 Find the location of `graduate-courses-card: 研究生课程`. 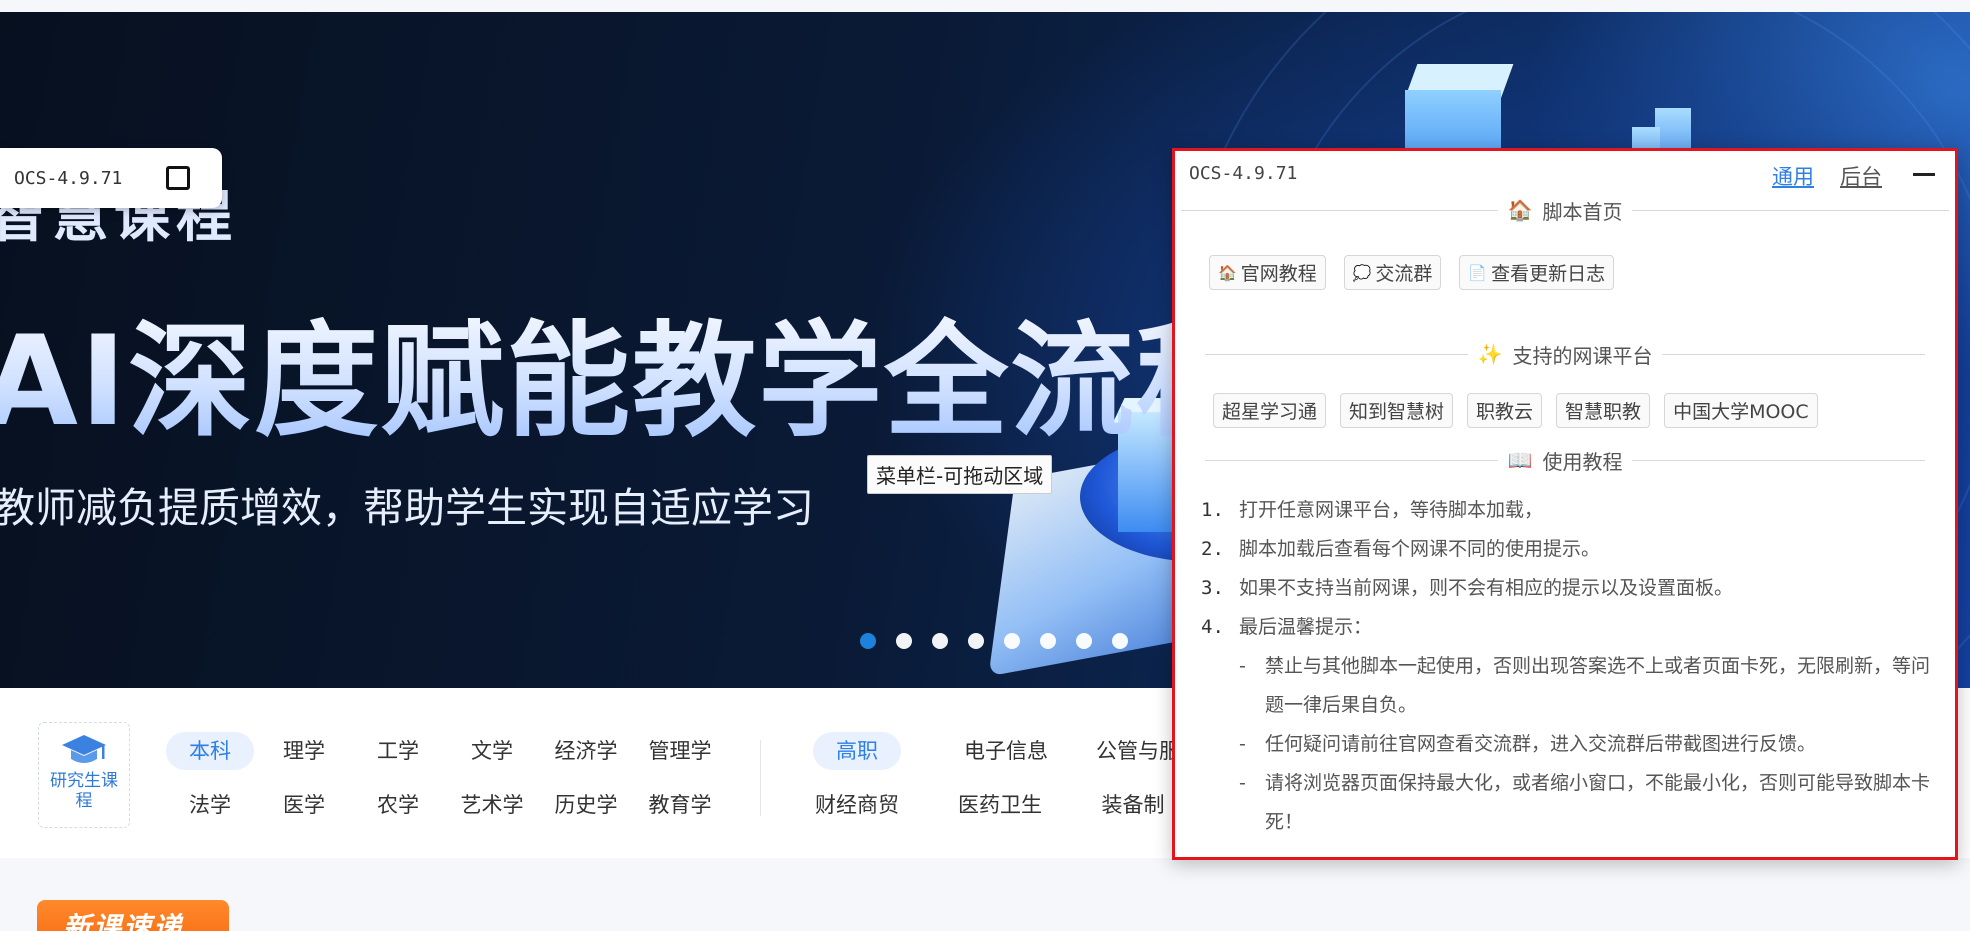

graduate-courses-card: 研究生课程 is located at coordinates (84, 775).